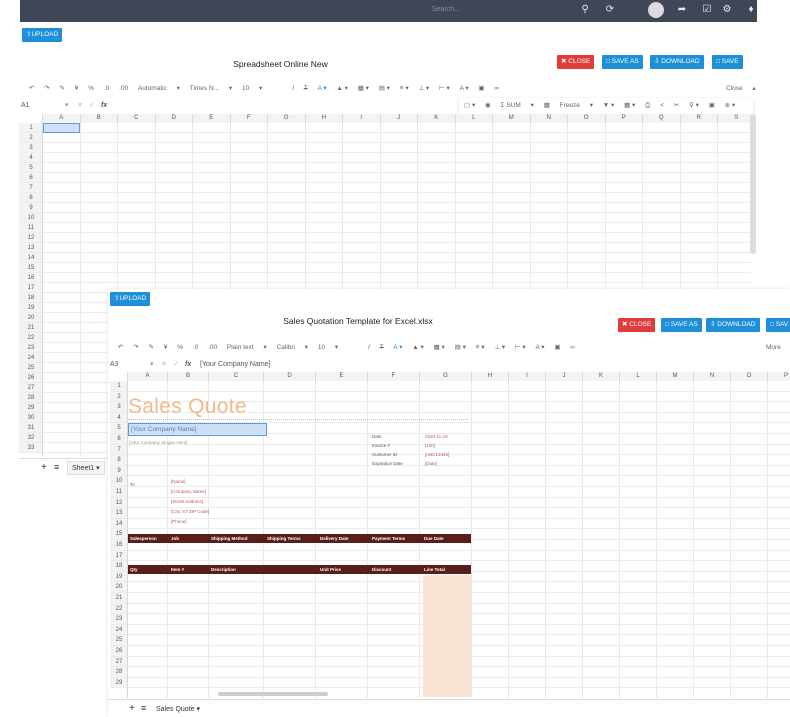 The height and width of the screenshot is (717, 790). I want to click on sheet-list-icon: ≡, so click(143, 708).